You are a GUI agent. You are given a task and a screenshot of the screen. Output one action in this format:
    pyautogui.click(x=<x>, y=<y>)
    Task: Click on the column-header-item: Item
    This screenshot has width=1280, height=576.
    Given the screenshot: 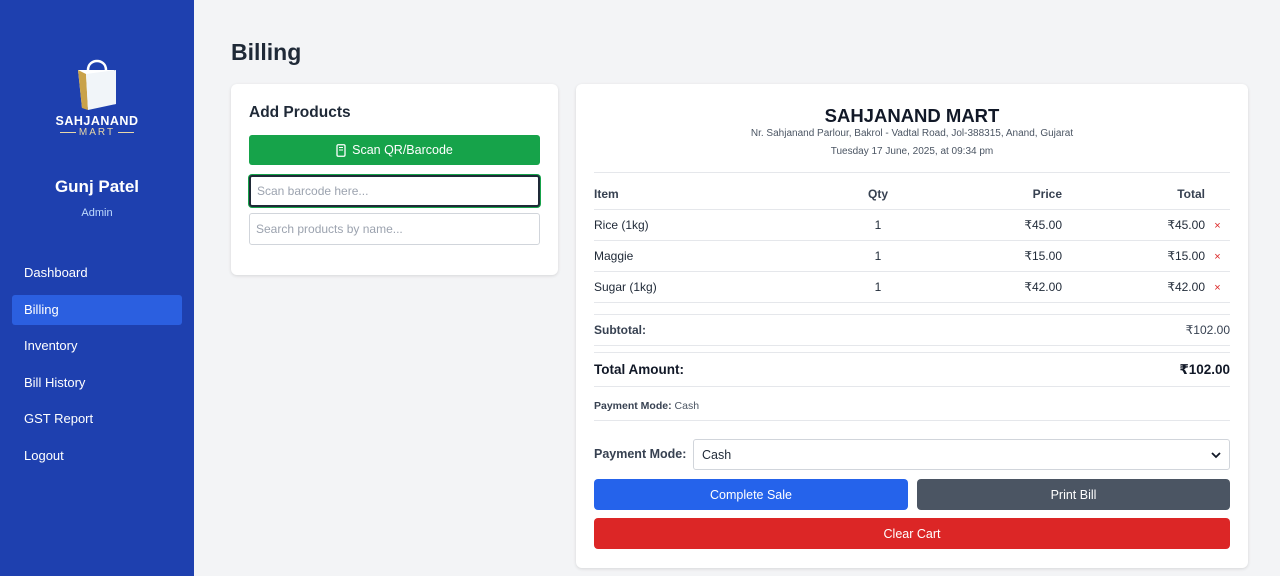 What is the action you would take?
    pyautogui.click(x=707, y=194)
    